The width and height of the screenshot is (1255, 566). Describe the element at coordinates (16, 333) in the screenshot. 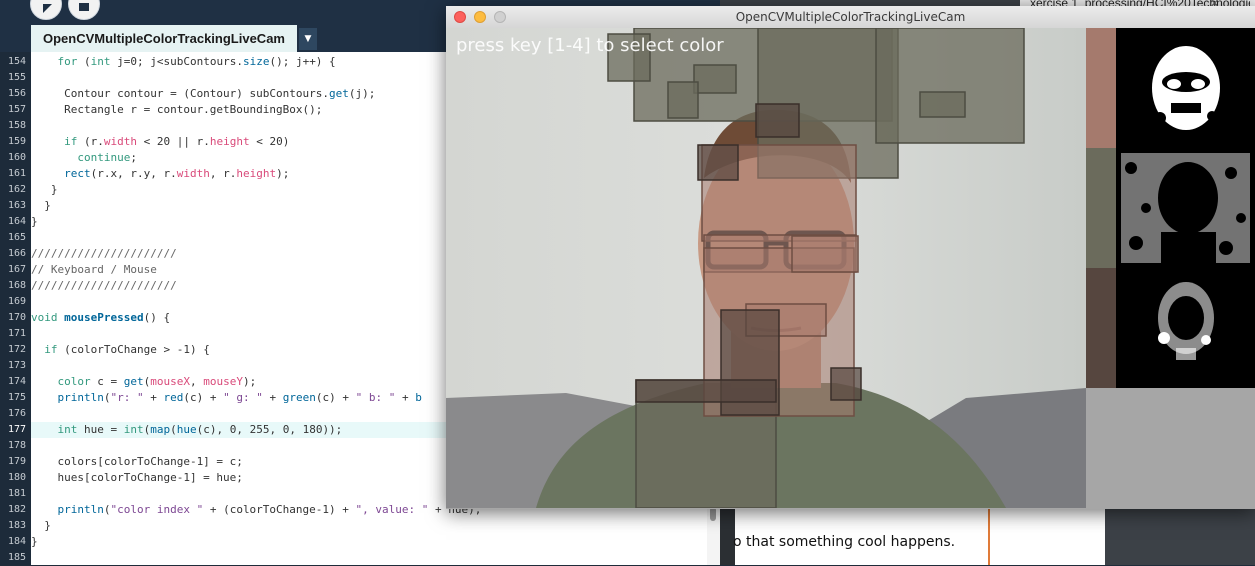

I see `line-number: 171` at that location.